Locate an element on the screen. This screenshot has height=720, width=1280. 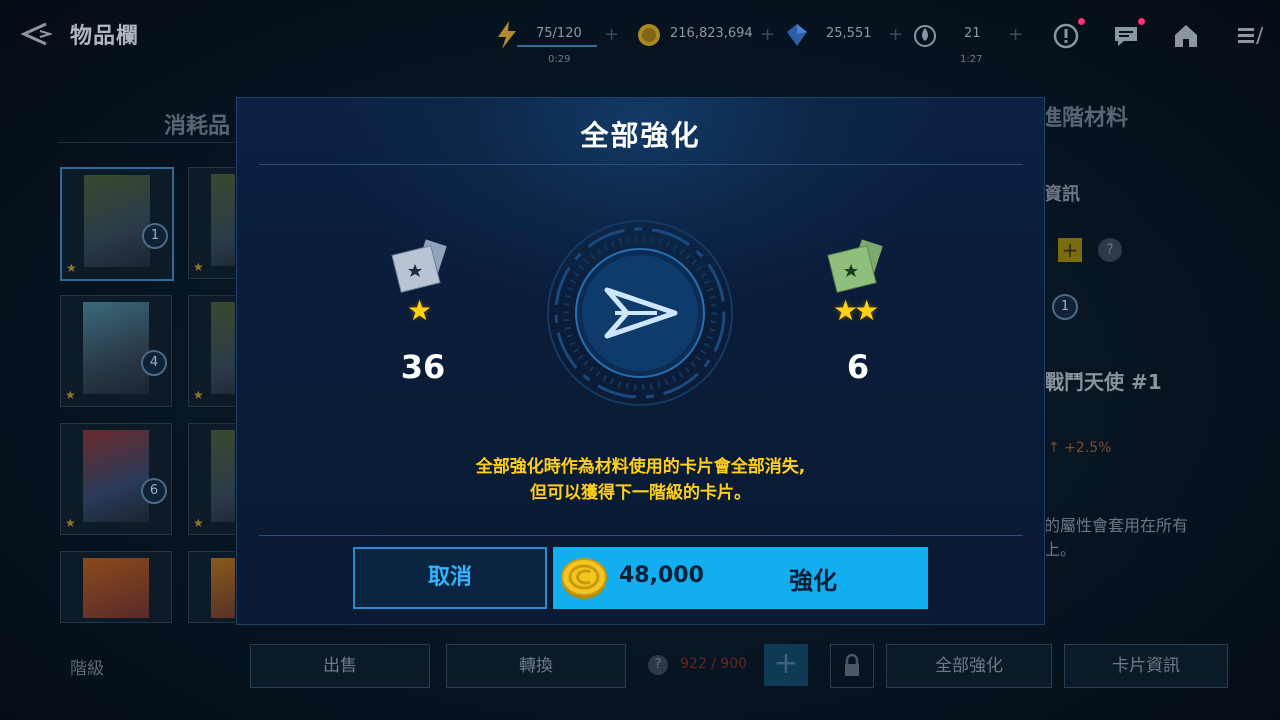
tab-label: 消耗品 is located at coordinates (197, 126).